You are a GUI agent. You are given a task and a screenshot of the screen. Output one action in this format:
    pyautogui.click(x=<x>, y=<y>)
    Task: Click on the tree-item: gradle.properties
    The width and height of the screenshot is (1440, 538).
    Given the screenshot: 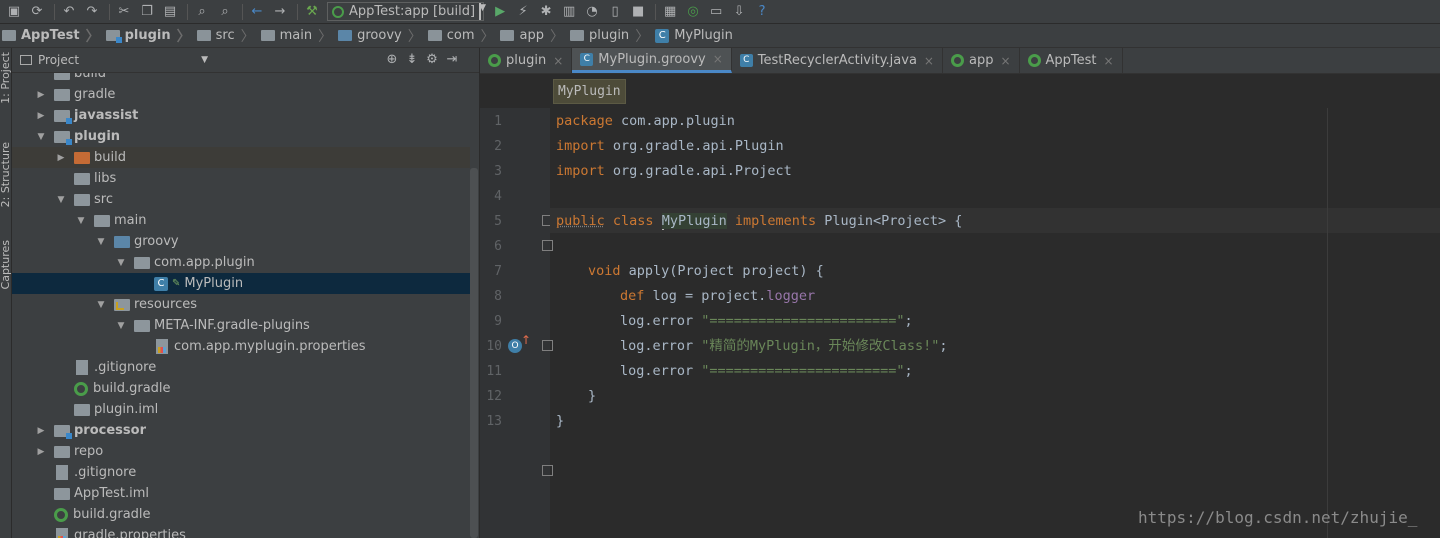 What is the action you would take?
    pyautogui.click(x=241, y=531)
    